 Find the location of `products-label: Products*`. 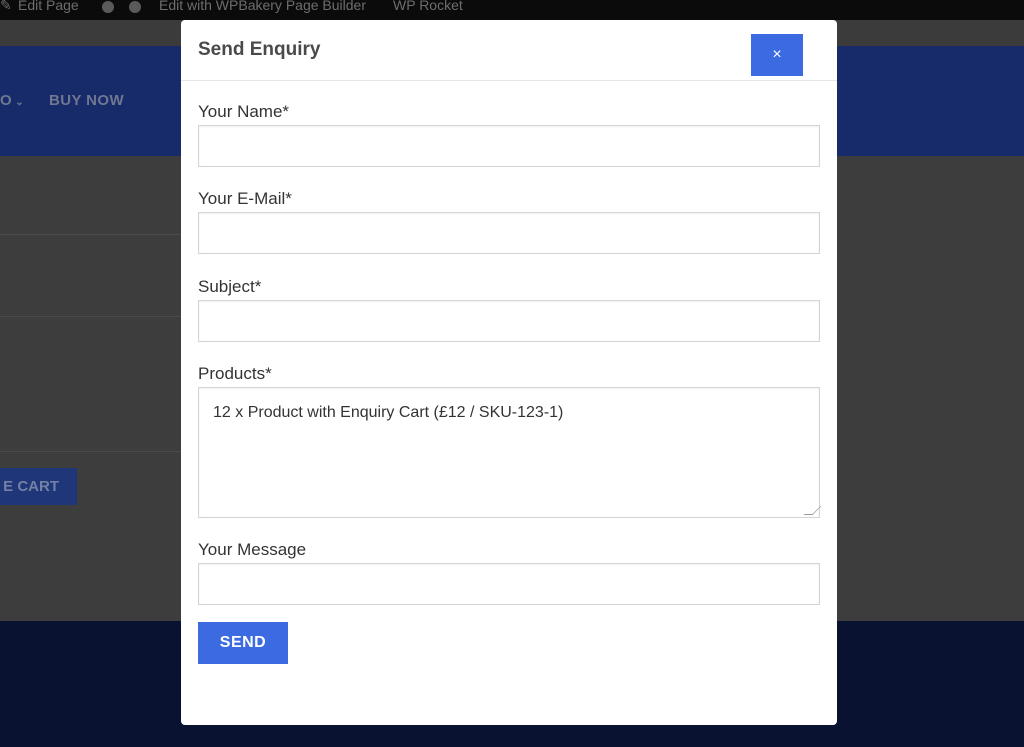

products-label: Products* is located at coordinates (235, 373).